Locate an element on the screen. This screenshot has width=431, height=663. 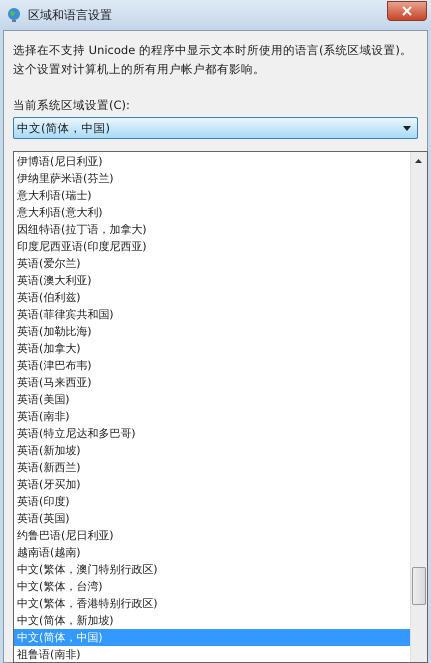
locale-option: 英语(英国) is located at coordinates (212, 518).